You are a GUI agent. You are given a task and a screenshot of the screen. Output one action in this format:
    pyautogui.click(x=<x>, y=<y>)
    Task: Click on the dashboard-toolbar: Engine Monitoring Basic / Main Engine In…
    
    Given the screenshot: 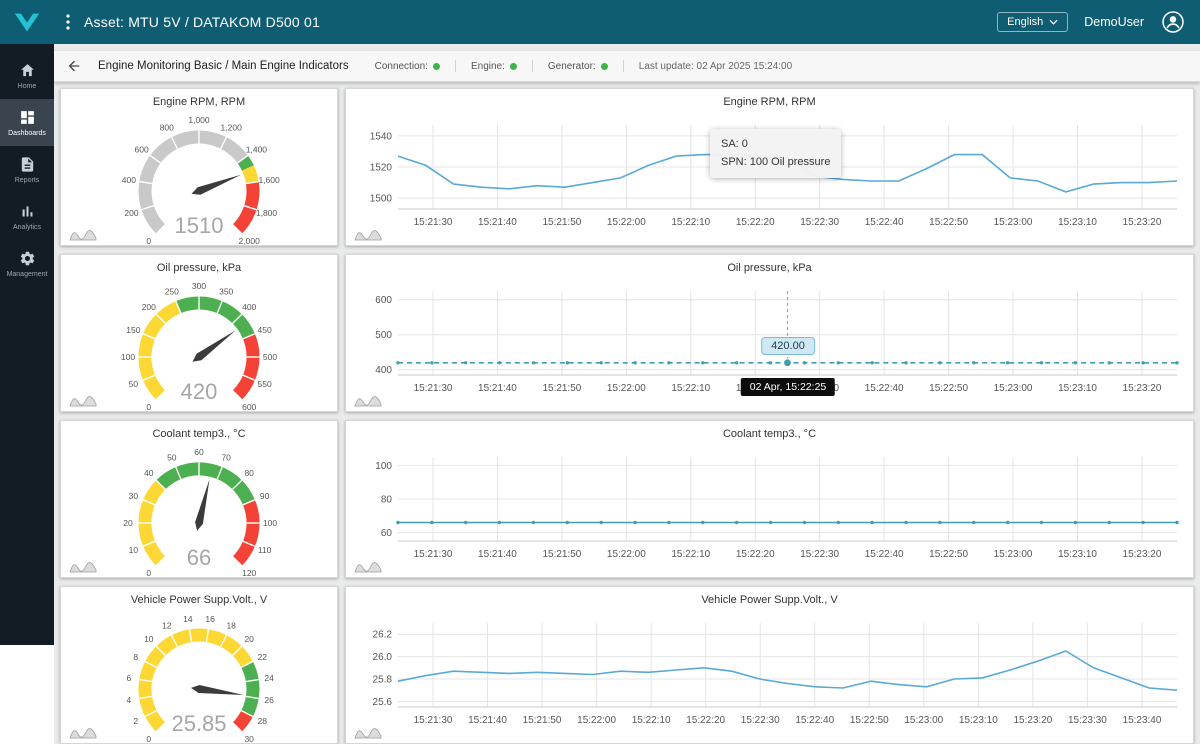 What is the action you would take?
    pyautogui.click(x=627, y=66)
    